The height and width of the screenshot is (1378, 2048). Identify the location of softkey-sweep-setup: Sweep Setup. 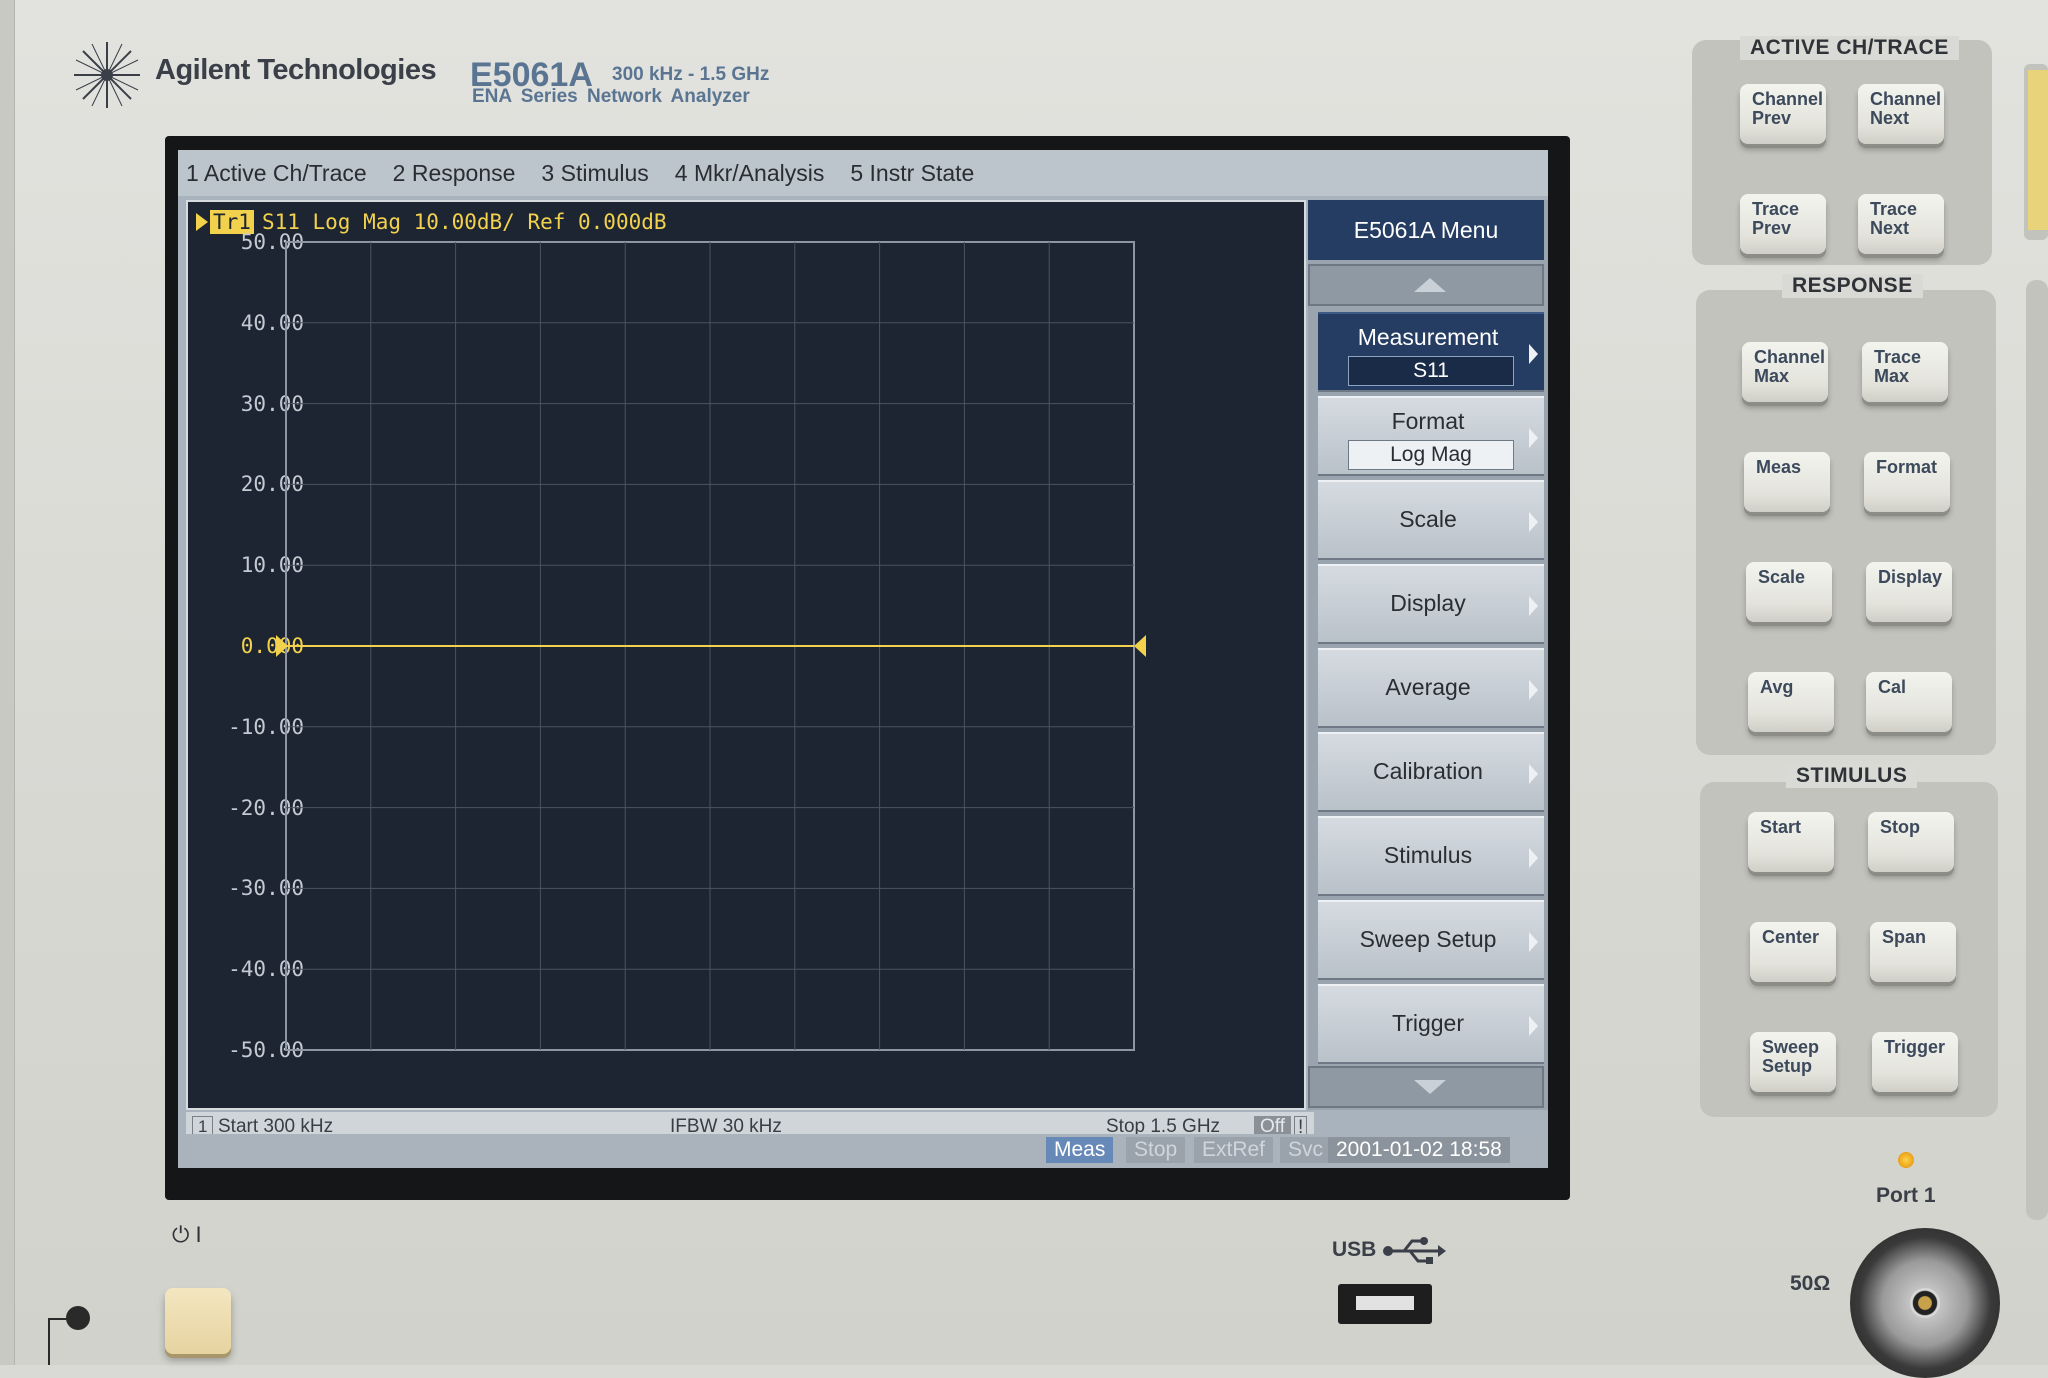
(1431, 940).